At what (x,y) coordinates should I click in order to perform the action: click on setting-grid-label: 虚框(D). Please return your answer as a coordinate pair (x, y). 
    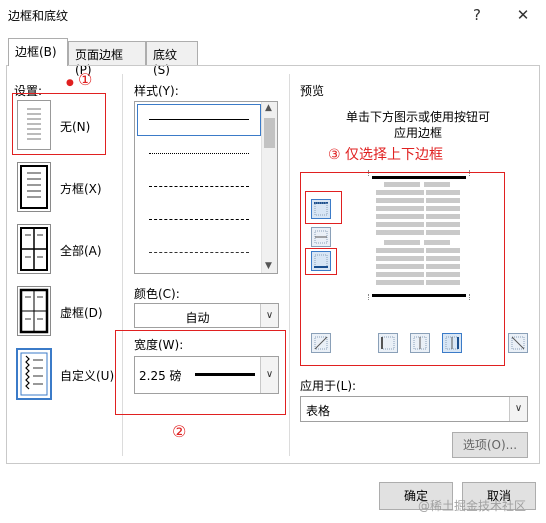
    Looking at the image, I should click on (81, 312).